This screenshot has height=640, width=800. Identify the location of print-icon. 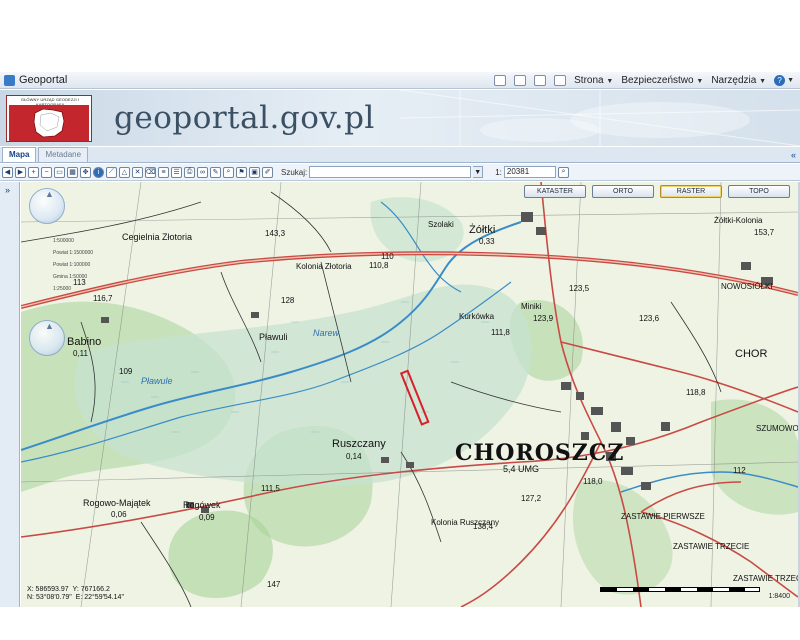
(560, 80).